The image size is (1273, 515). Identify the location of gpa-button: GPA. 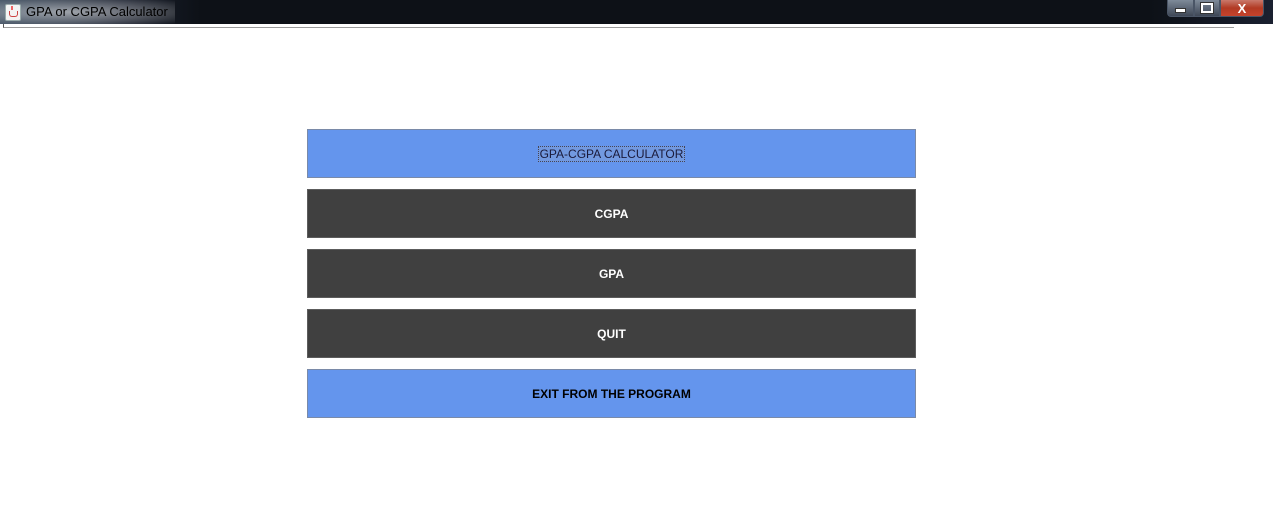
(611, 273).